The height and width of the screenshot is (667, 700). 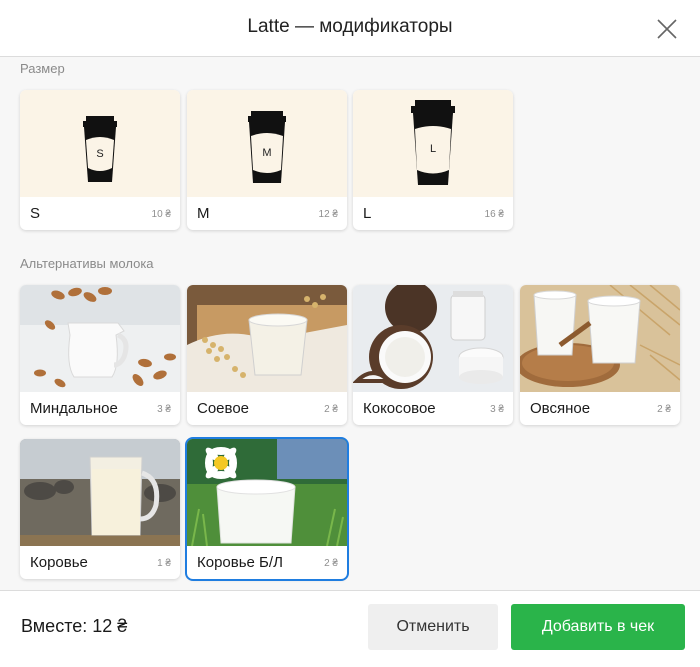 I want to click on cancel-button: Отменить, so click(x=433, y=627).